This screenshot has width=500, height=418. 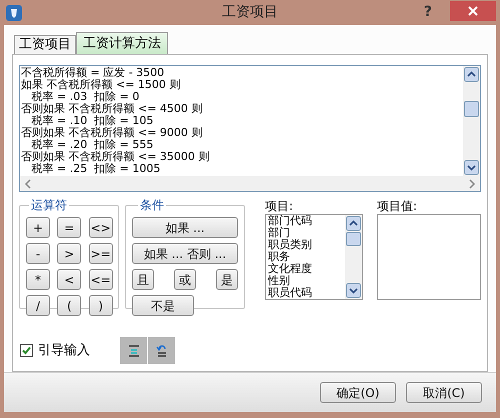 I want to click on formula-line: 不含税所得额 = 应发 - 3500, so click(x=93, y=73).